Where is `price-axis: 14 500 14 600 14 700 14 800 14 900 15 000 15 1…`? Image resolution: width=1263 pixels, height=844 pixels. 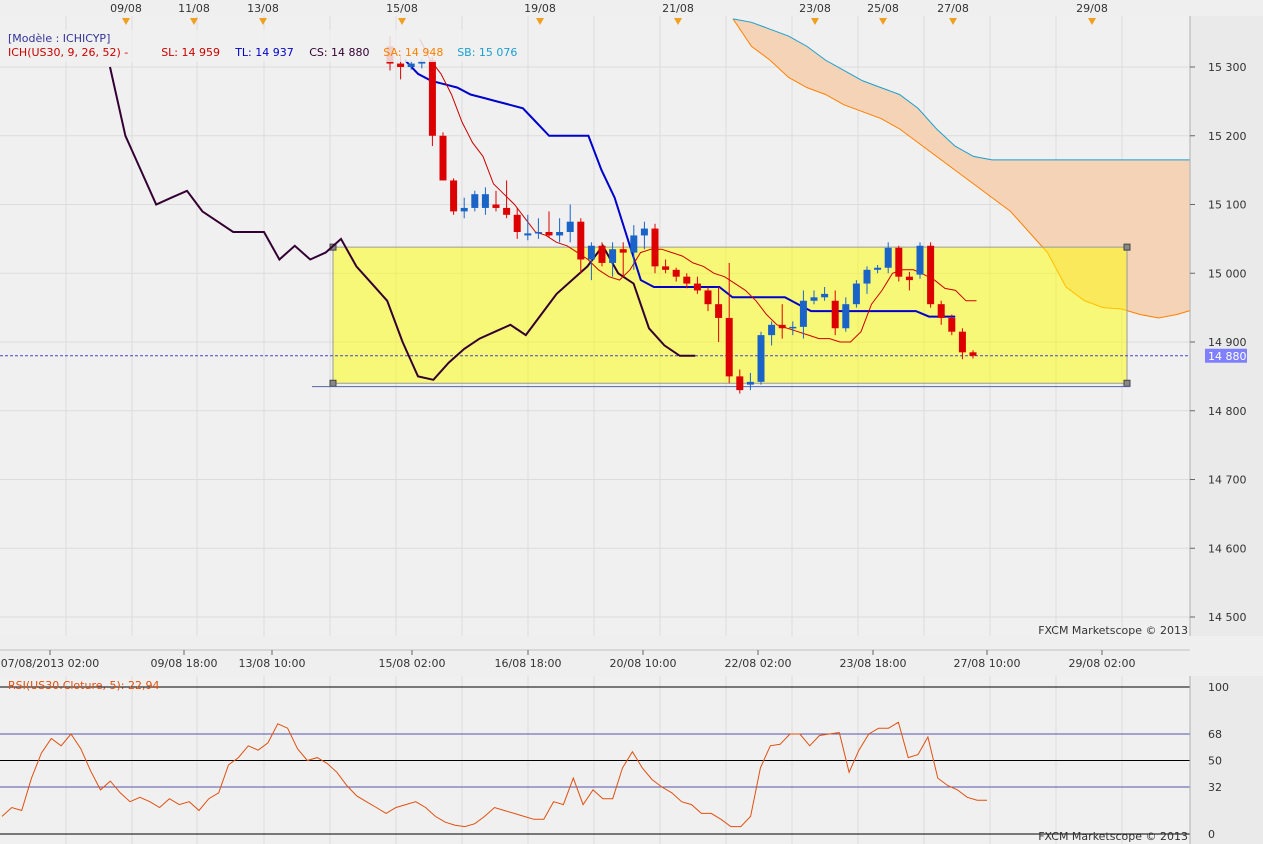
price-axis: 14 500 14 600 14 700 14 800 14 900 15 000 15 1… is located at coordinates (1226, 326).